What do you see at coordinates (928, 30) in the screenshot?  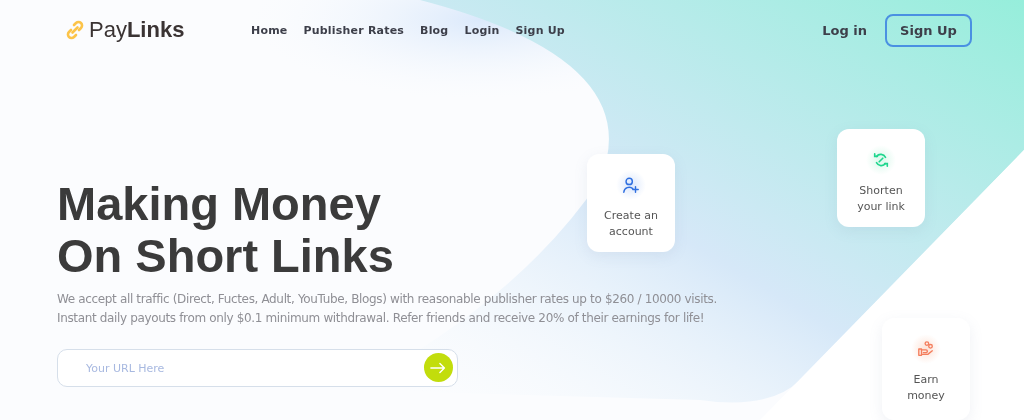 I see `signup-button: Sign Up` at bounding box center [928, 30].